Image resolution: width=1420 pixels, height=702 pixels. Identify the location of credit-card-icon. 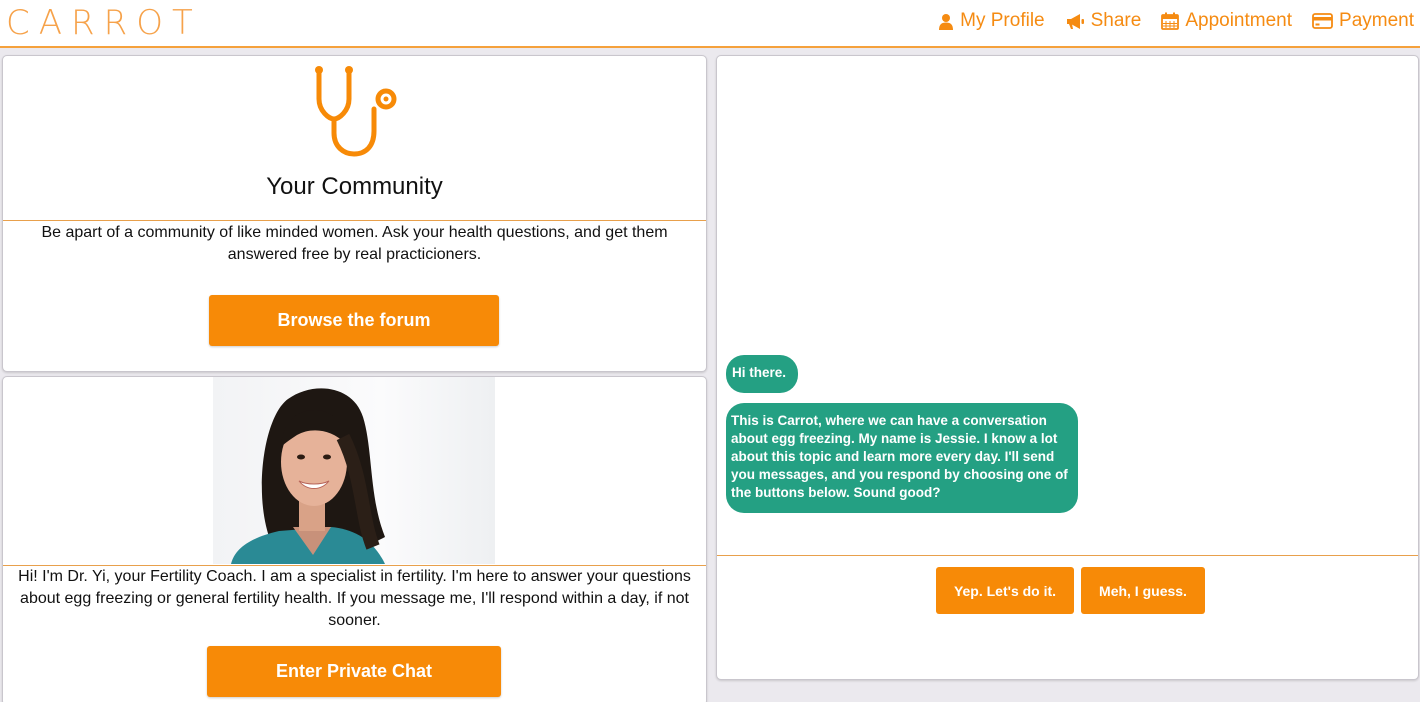
(1322, 21).